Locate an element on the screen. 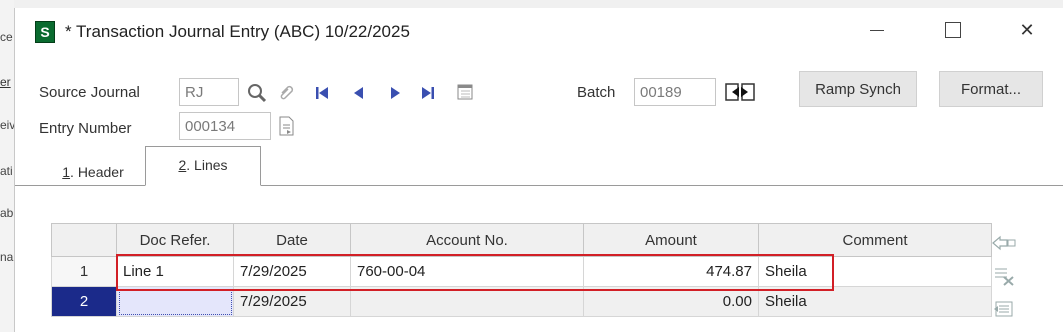  calendar-icon is located at coordinates (465, 92).